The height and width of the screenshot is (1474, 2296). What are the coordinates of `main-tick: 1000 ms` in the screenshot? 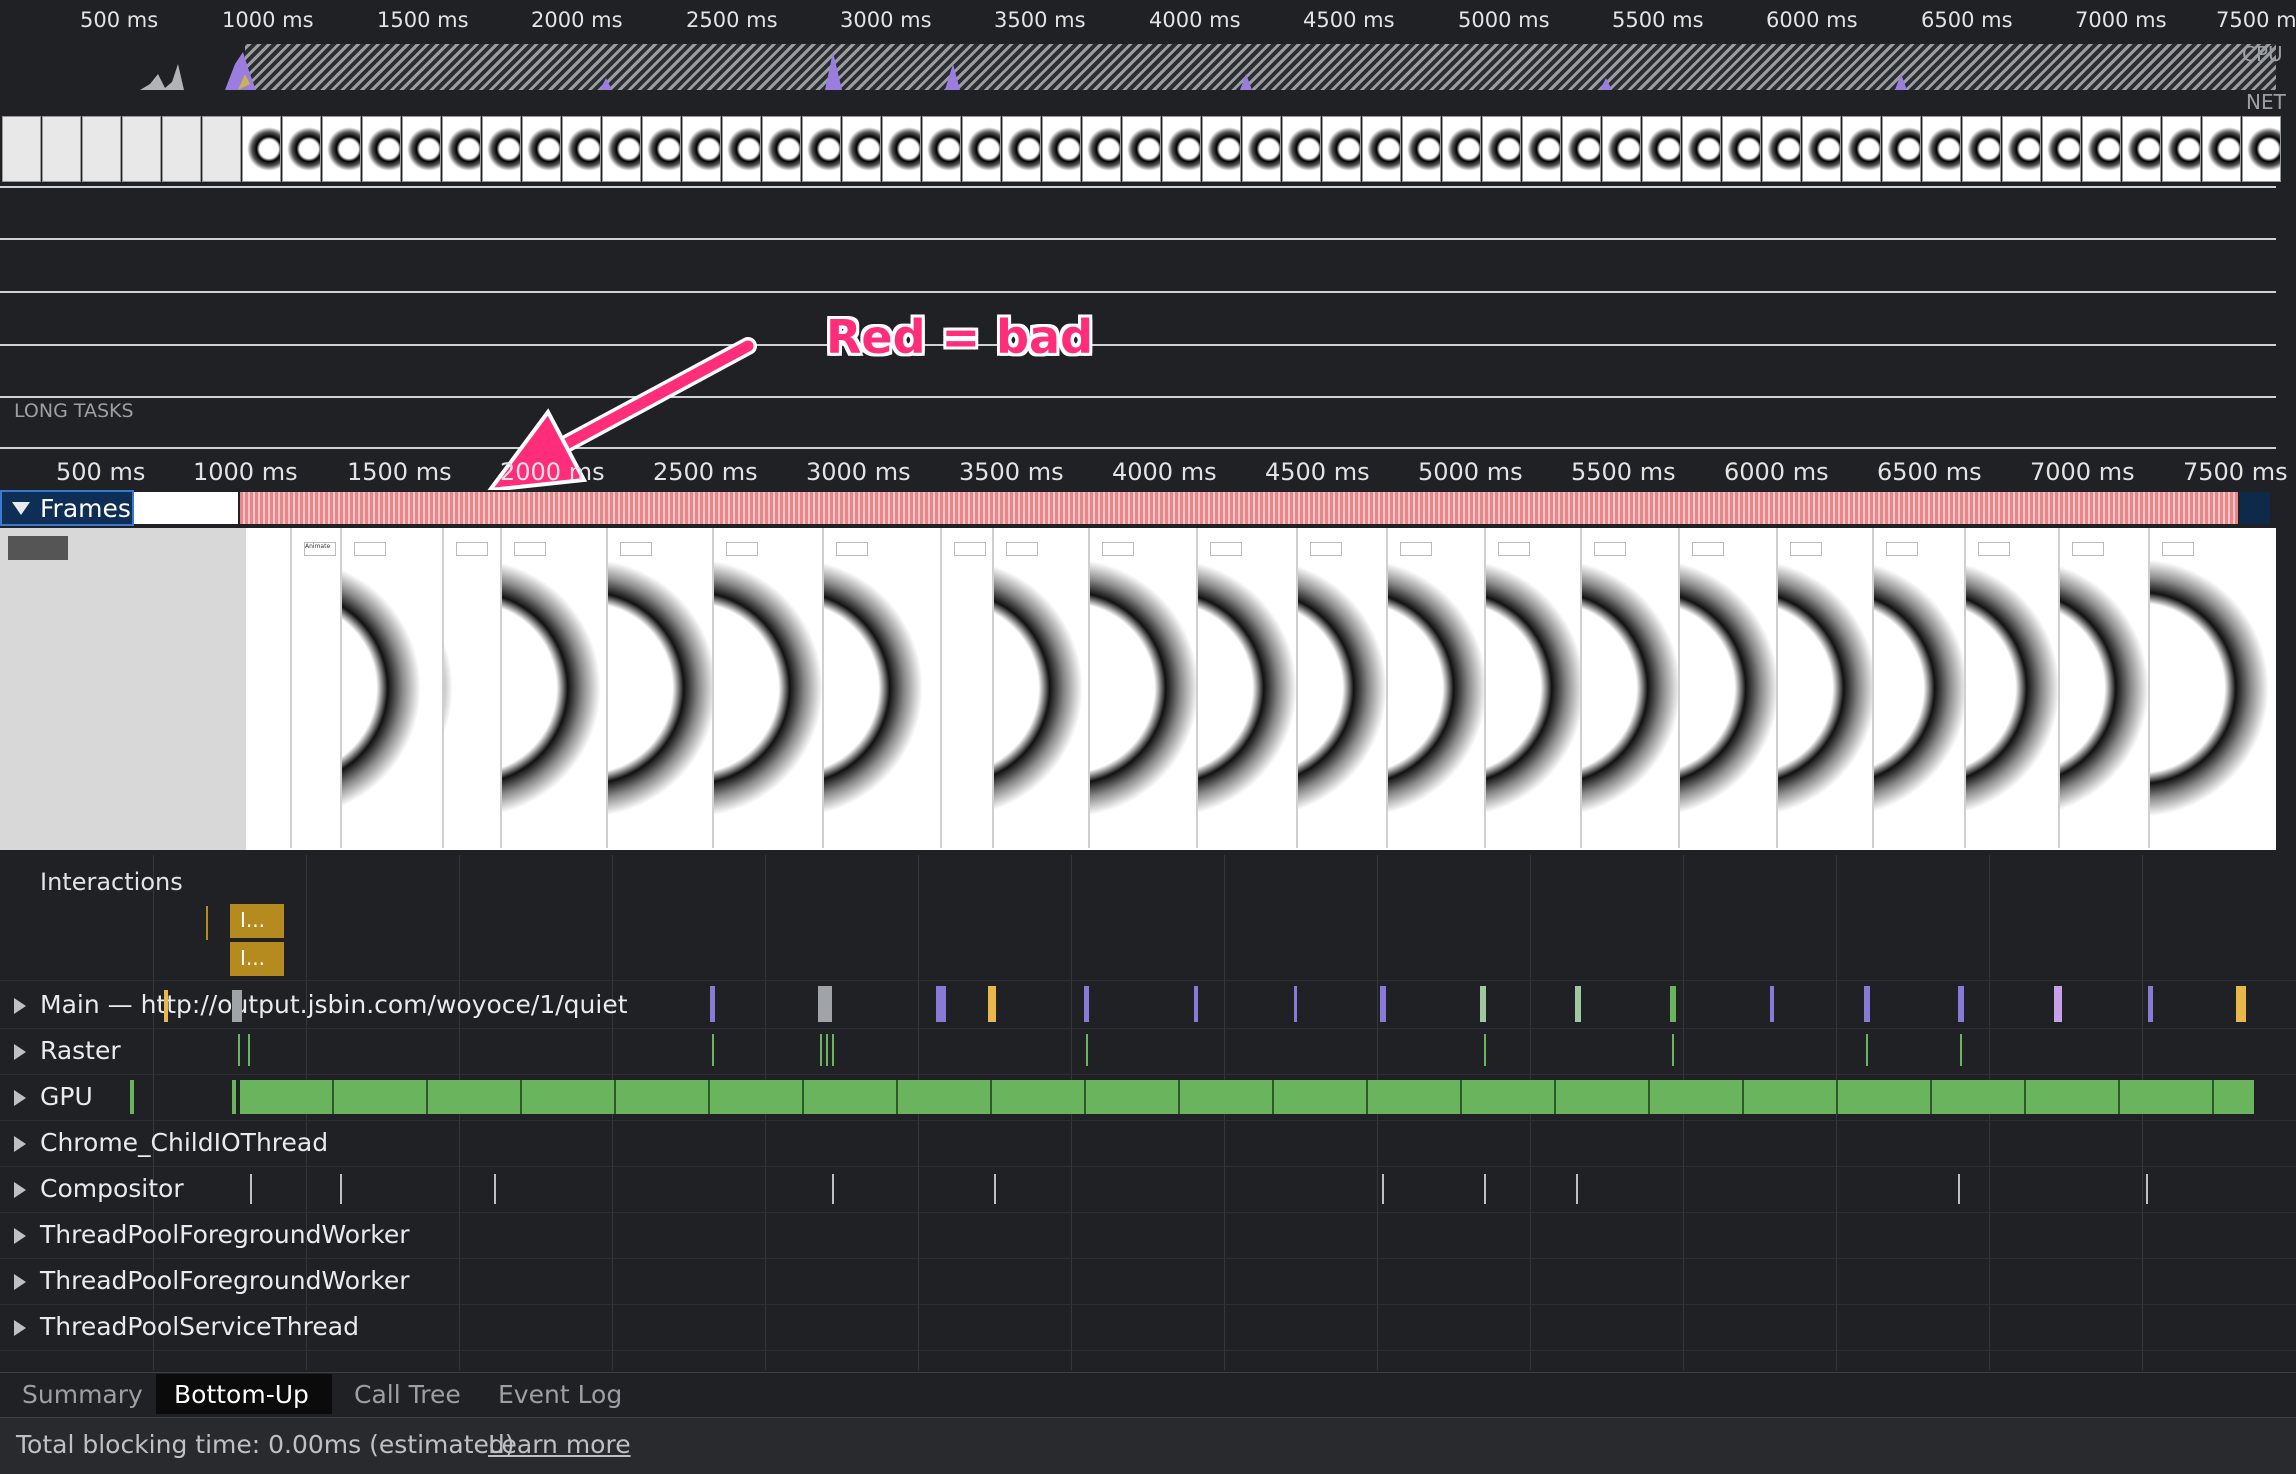 It's located at (245, 472).